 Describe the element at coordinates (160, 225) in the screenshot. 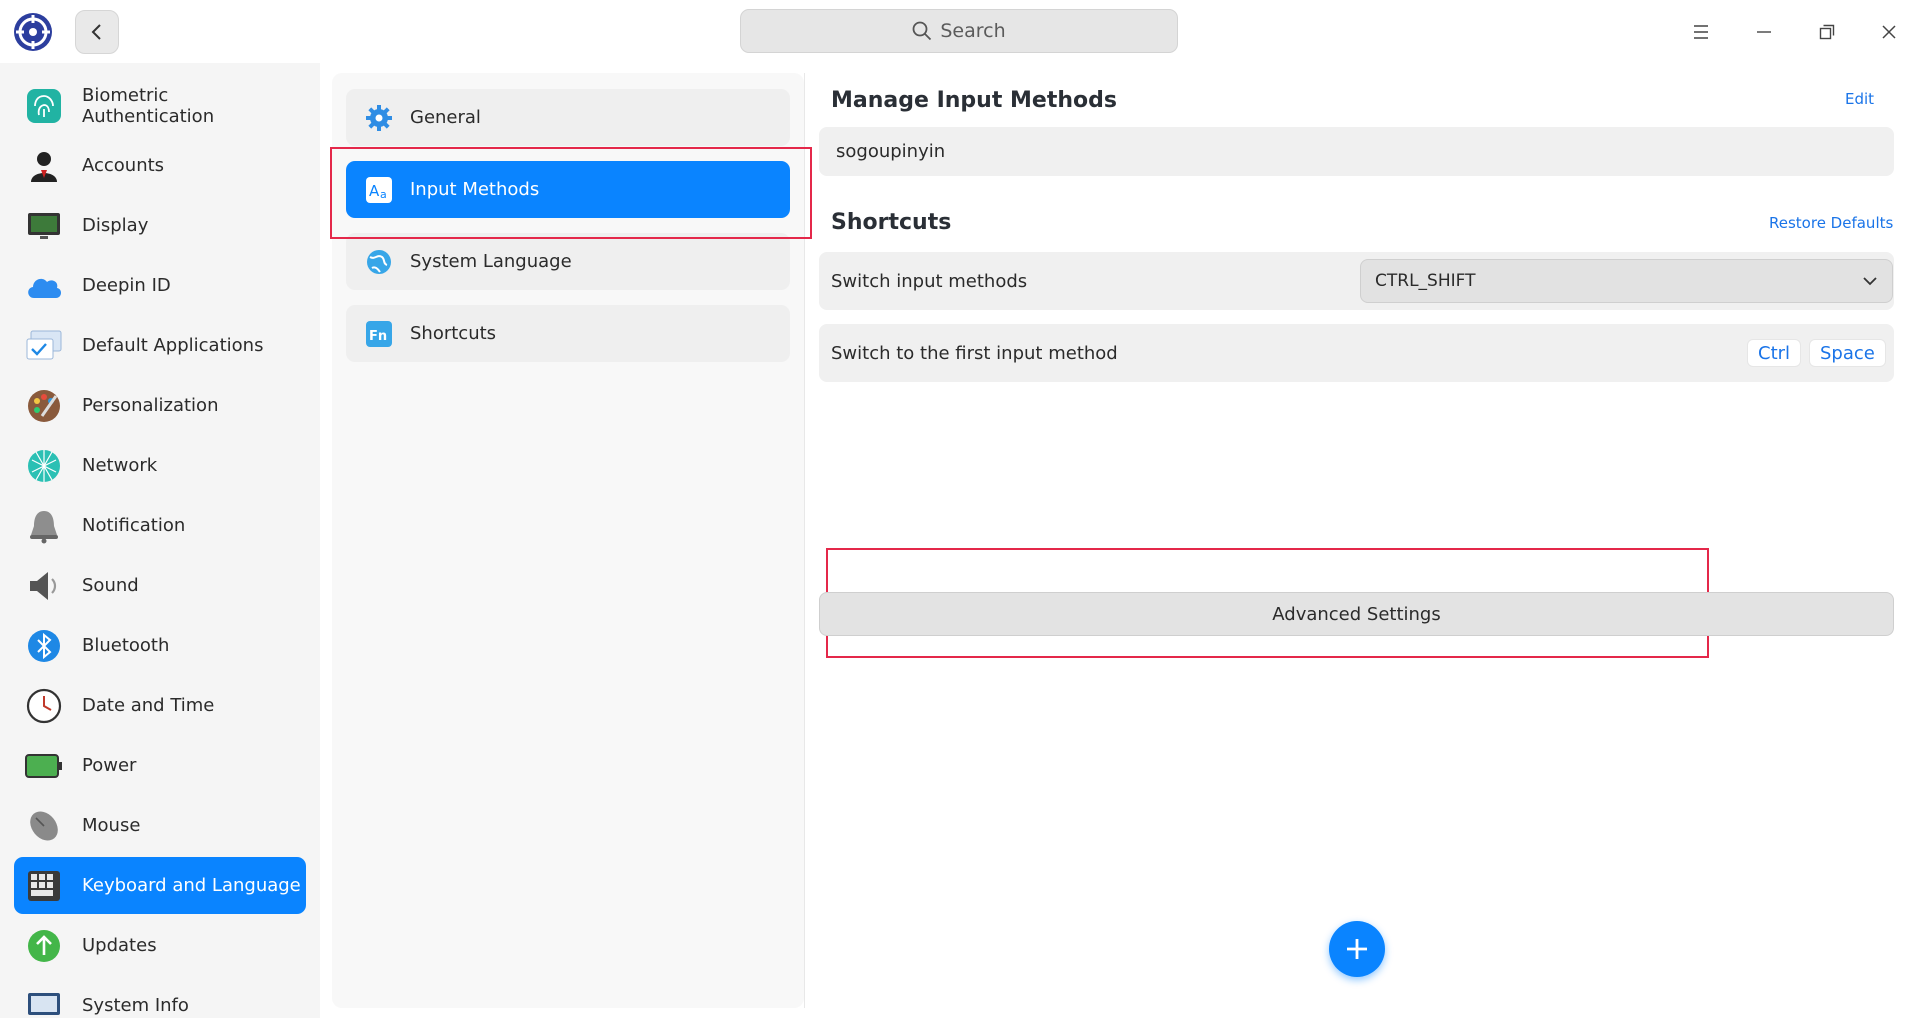

I see `sidebar-item-display: Display` at that location.